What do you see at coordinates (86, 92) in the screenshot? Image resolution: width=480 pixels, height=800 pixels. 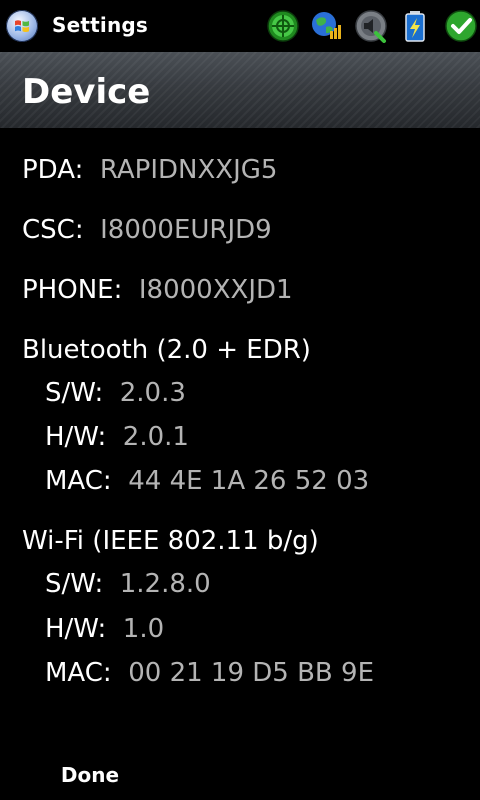 I see `page-title: Device` at bounding box center [86, 92].